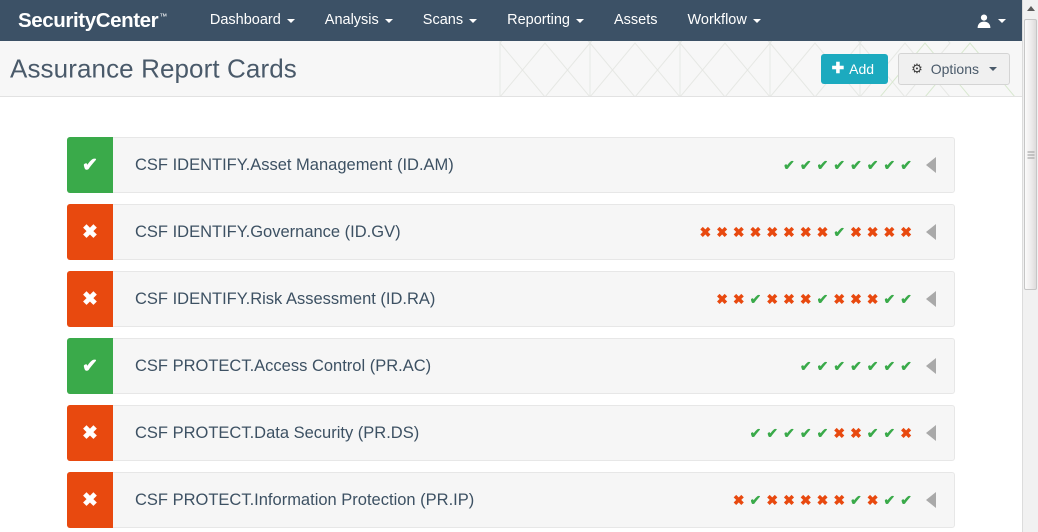 The image size is (1038, 532). I want to click on nav-item-analysis: Analysis, so click(359, 20).